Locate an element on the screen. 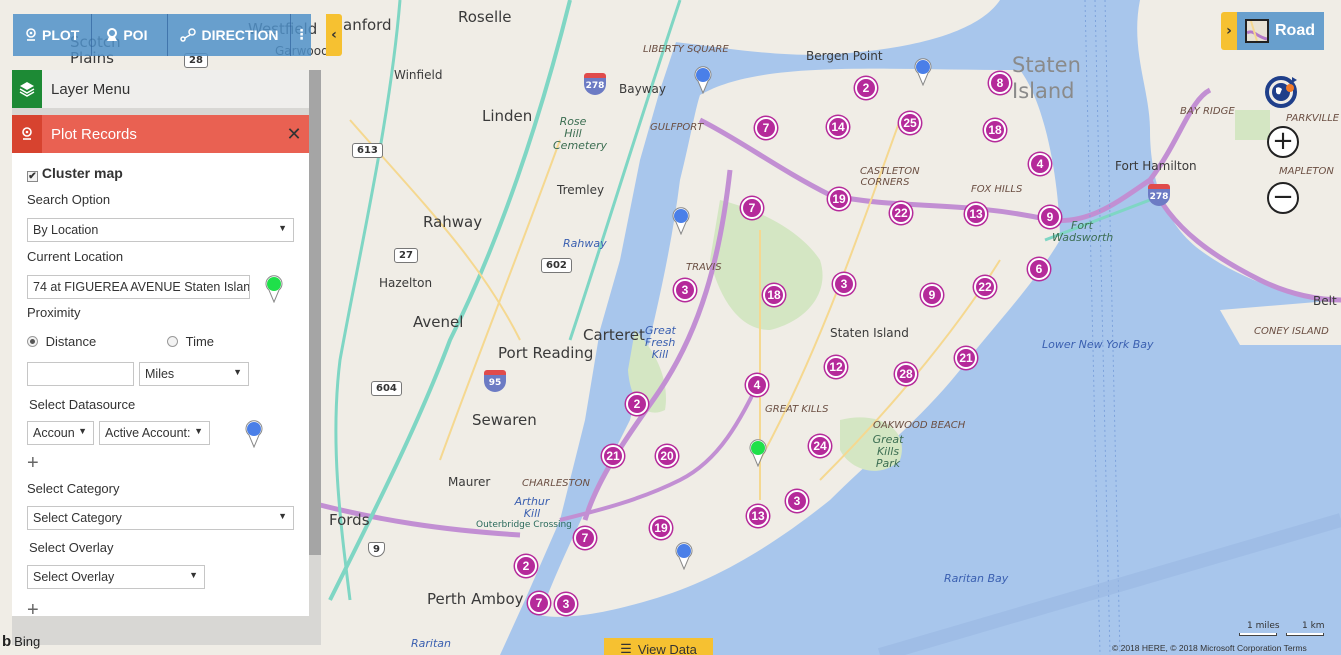 This screenshot has width=1341, height=655. current-location-pin-icon is located at coordinates (274, 289).